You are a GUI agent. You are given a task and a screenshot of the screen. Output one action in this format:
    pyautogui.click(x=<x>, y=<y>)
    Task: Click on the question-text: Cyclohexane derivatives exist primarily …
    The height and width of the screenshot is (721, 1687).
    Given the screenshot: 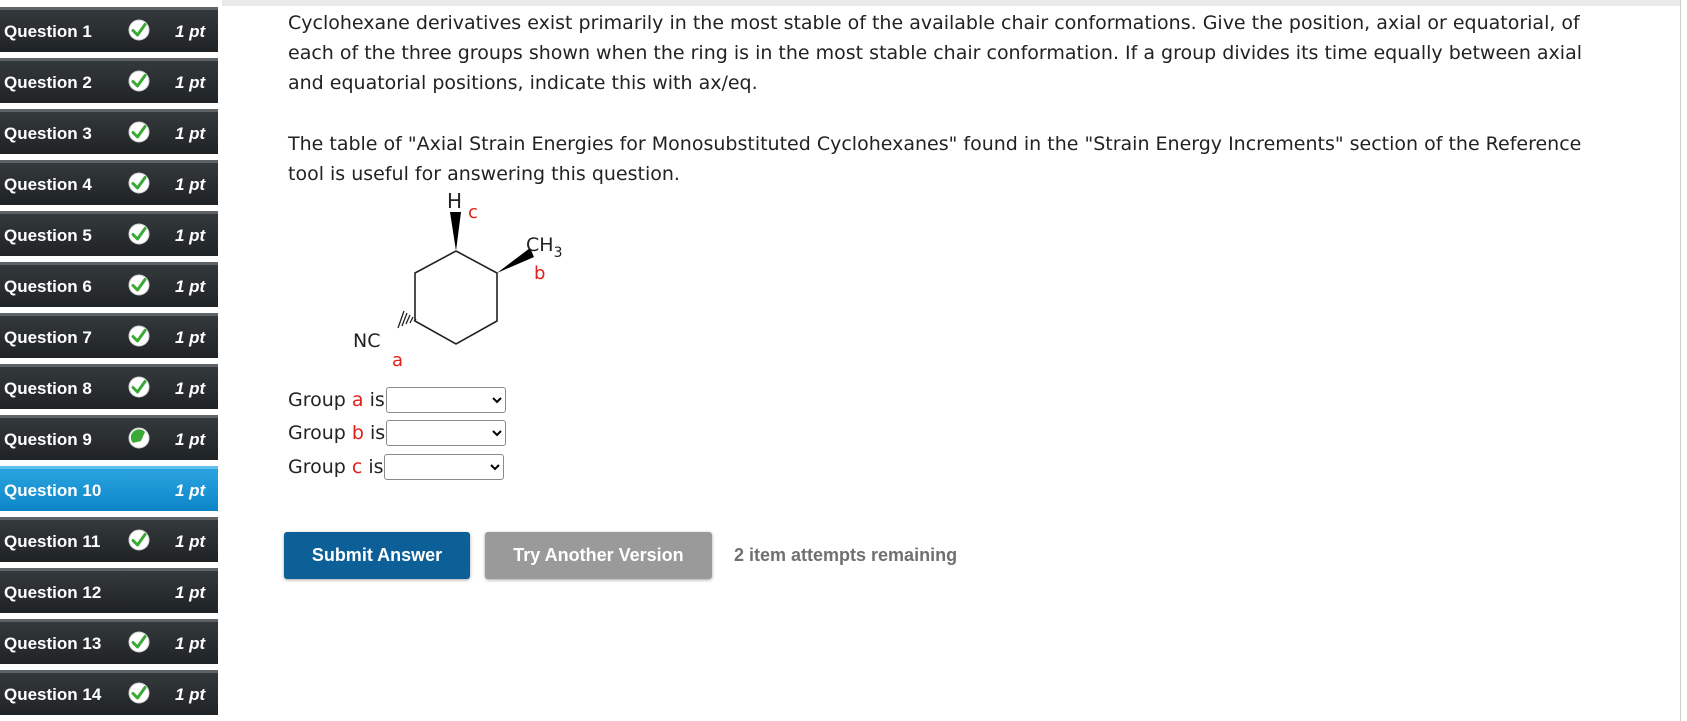 What is the action you would take?
    pyautogui.click(x=935, y=53)
    